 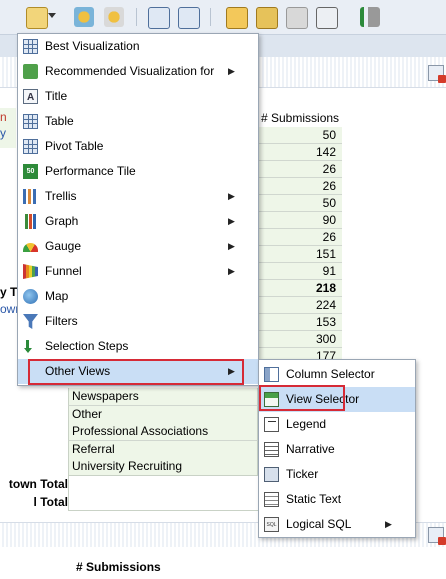 I want to click on settings-icon, so click(x=114, y=17).